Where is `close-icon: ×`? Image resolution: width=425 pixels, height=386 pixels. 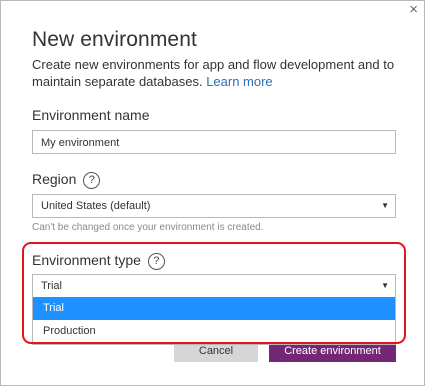
close-icon: × is located at coordinates (413, 9).